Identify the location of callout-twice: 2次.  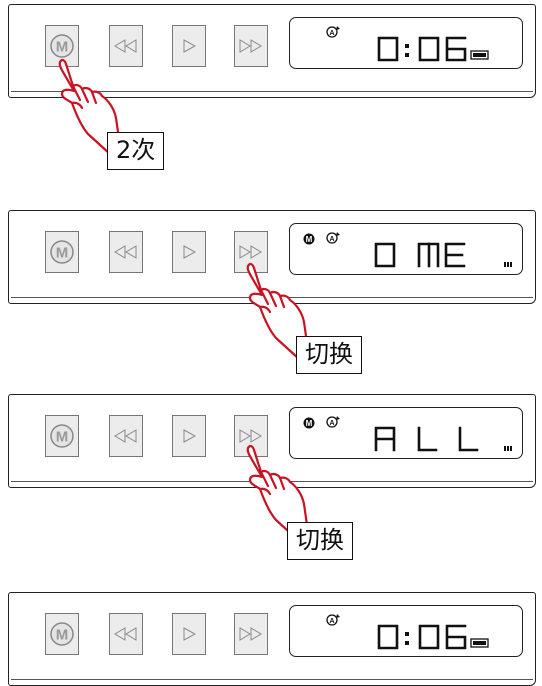
(136, 151).